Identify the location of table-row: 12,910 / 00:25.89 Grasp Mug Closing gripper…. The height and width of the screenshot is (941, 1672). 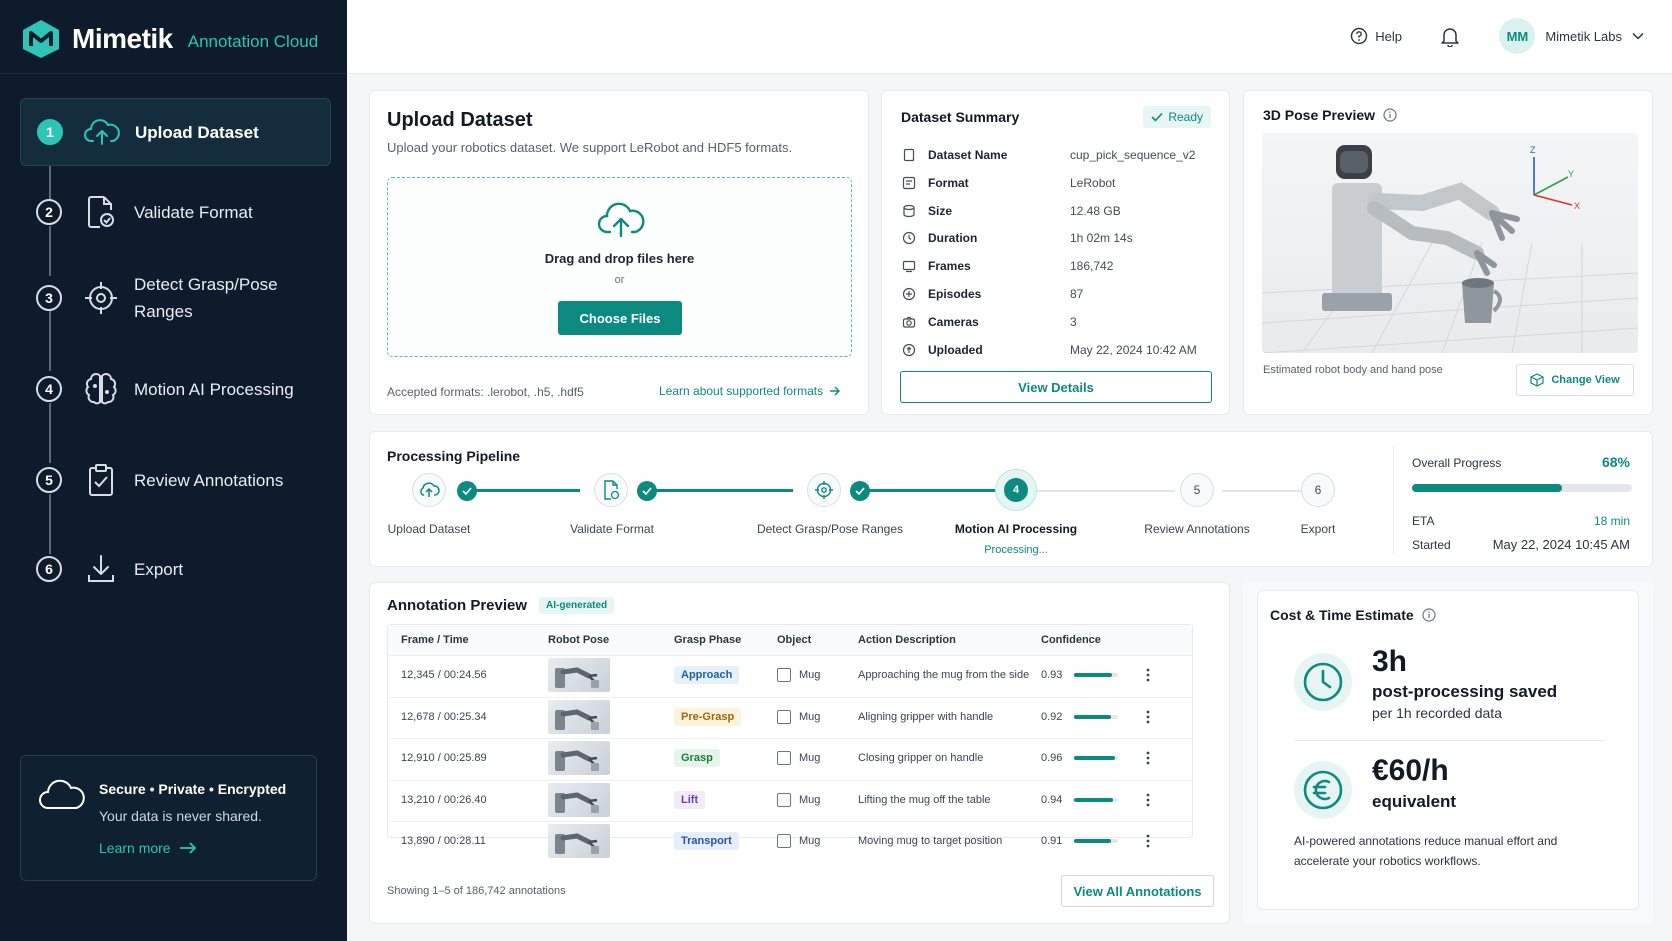
(790, 757).